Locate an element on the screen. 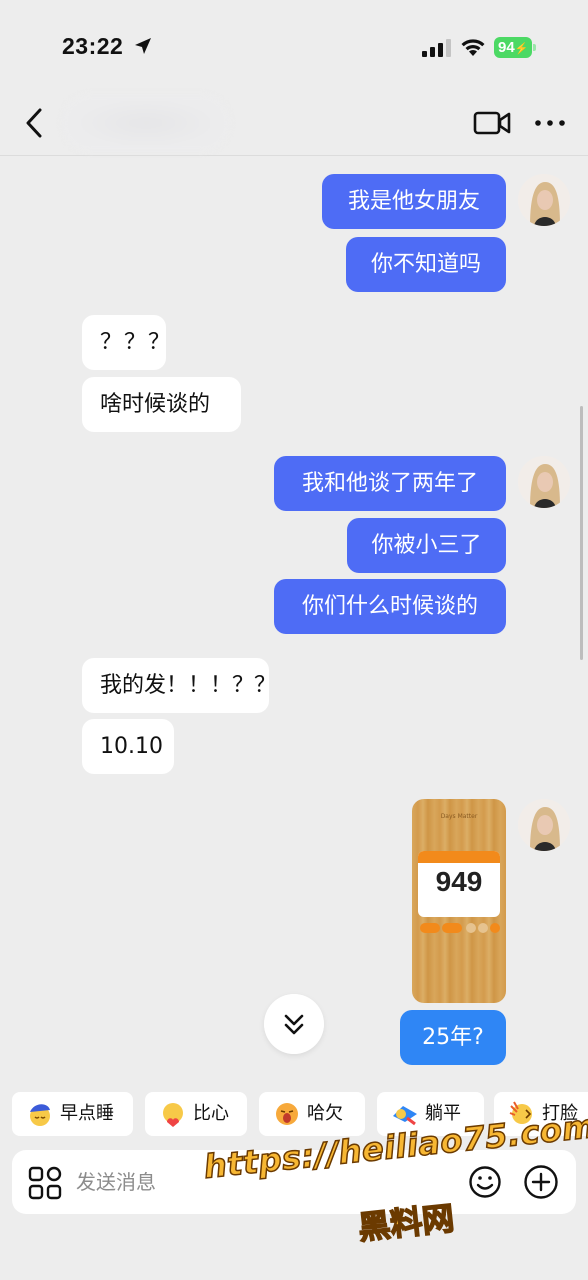 This screenshot has width=588, height=1280. message-bubble-outgoing: 你被小三了 is located at coordinates (426, 545).